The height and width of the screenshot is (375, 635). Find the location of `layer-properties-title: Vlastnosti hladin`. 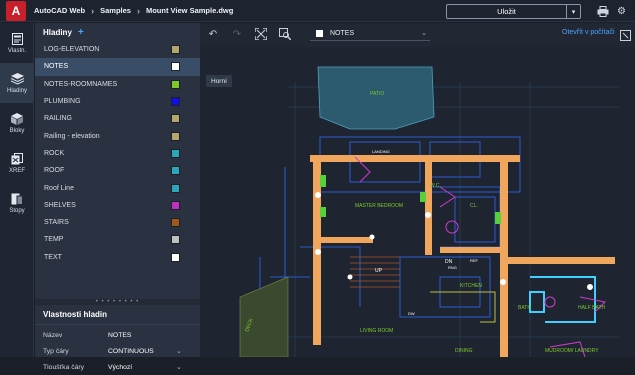

layer-properties-title: Vlastnosti hladin is located at coordinates (117, 315).